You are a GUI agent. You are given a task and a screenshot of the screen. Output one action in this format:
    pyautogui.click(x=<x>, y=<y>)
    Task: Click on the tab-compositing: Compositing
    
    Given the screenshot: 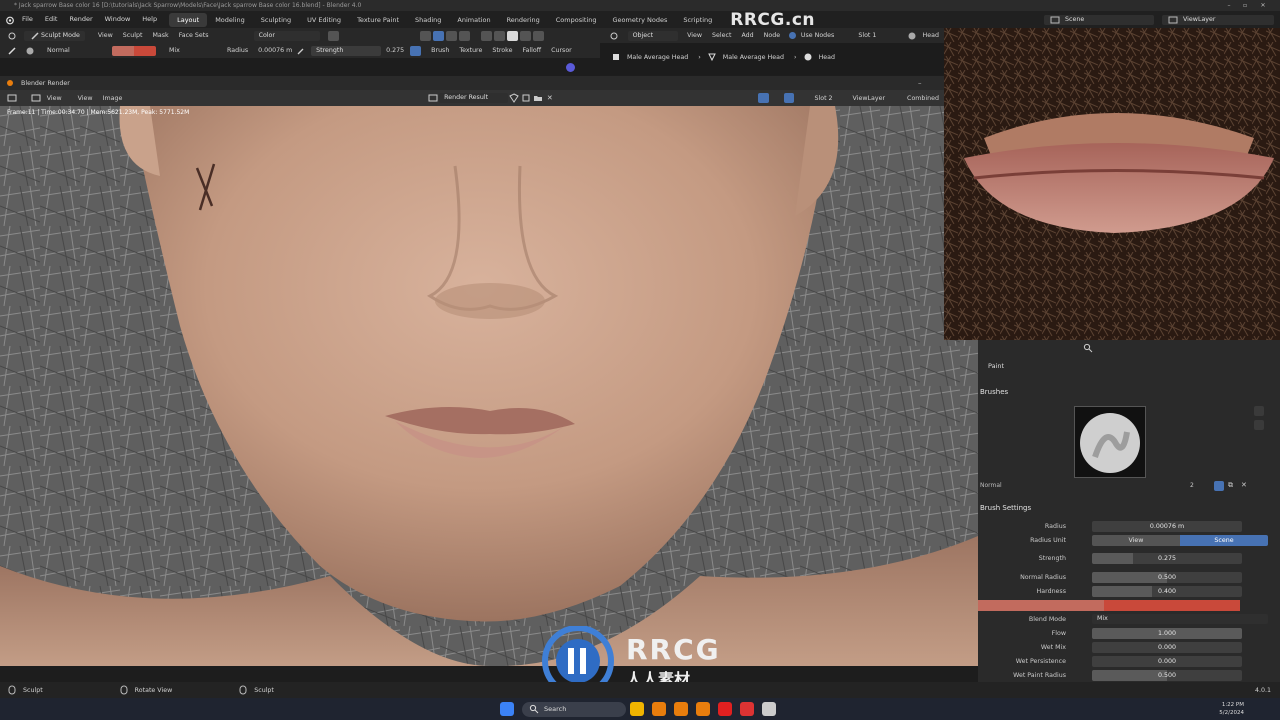 What is the action you would take?
    pyautogui.click(x=576, y=20)
    